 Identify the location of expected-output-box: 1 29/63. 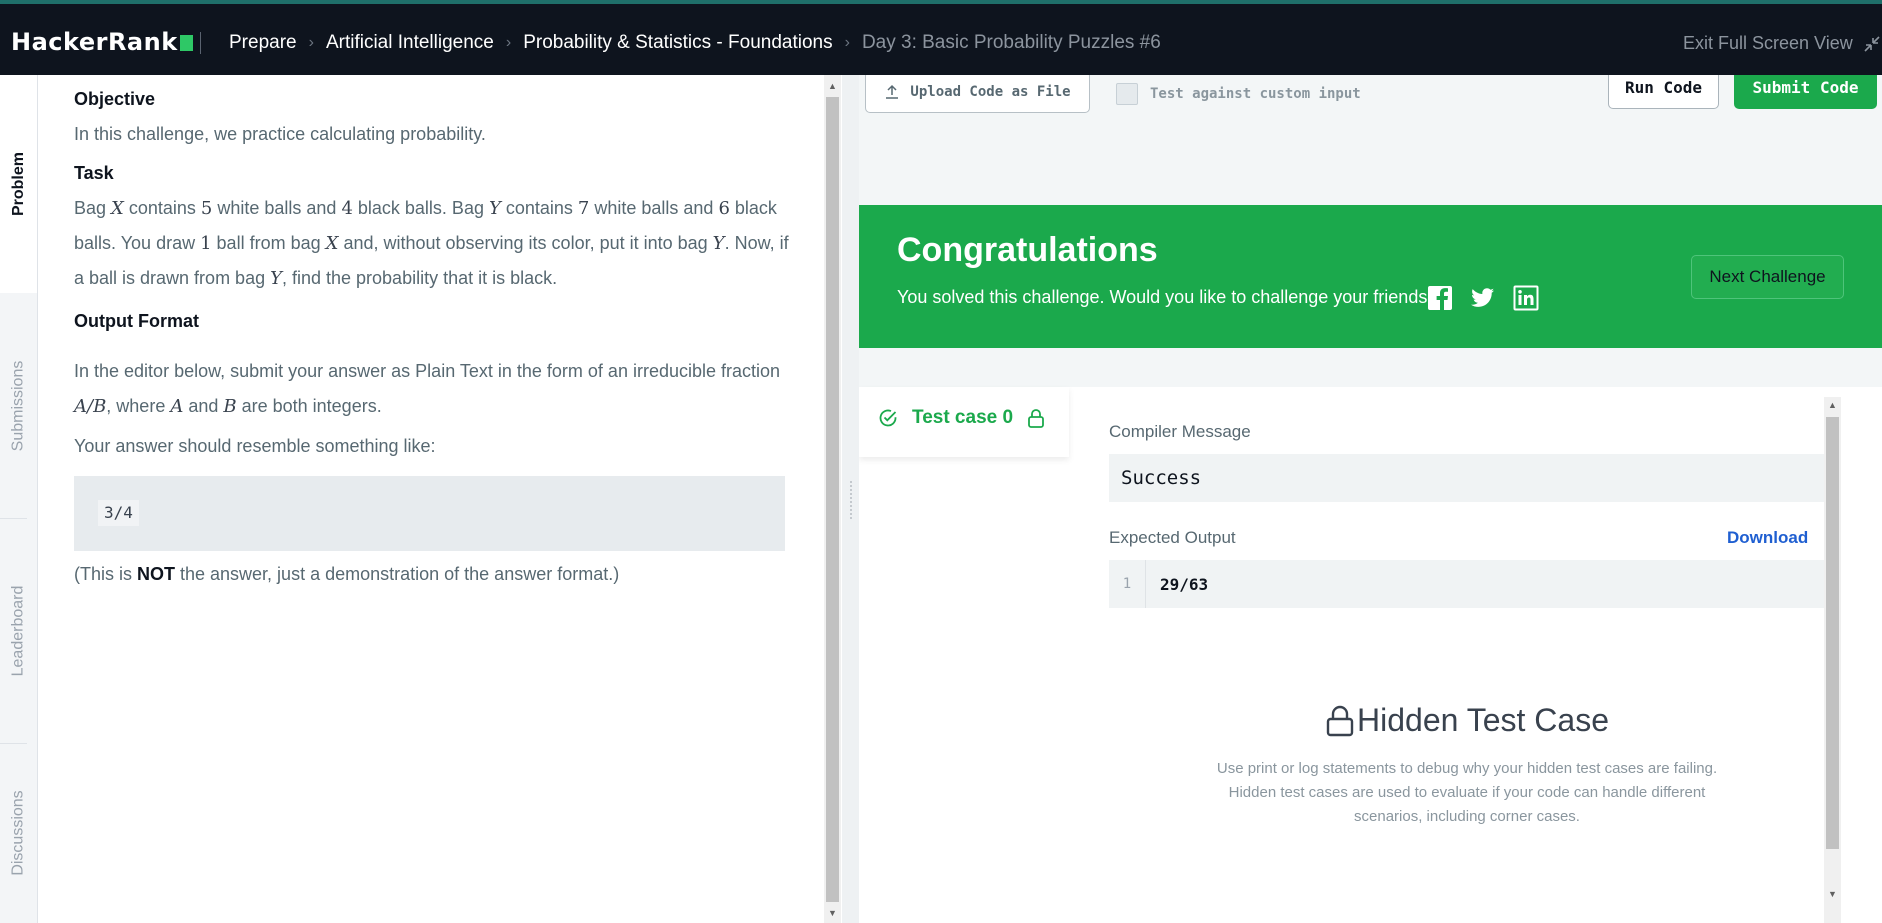
(1467, 584).